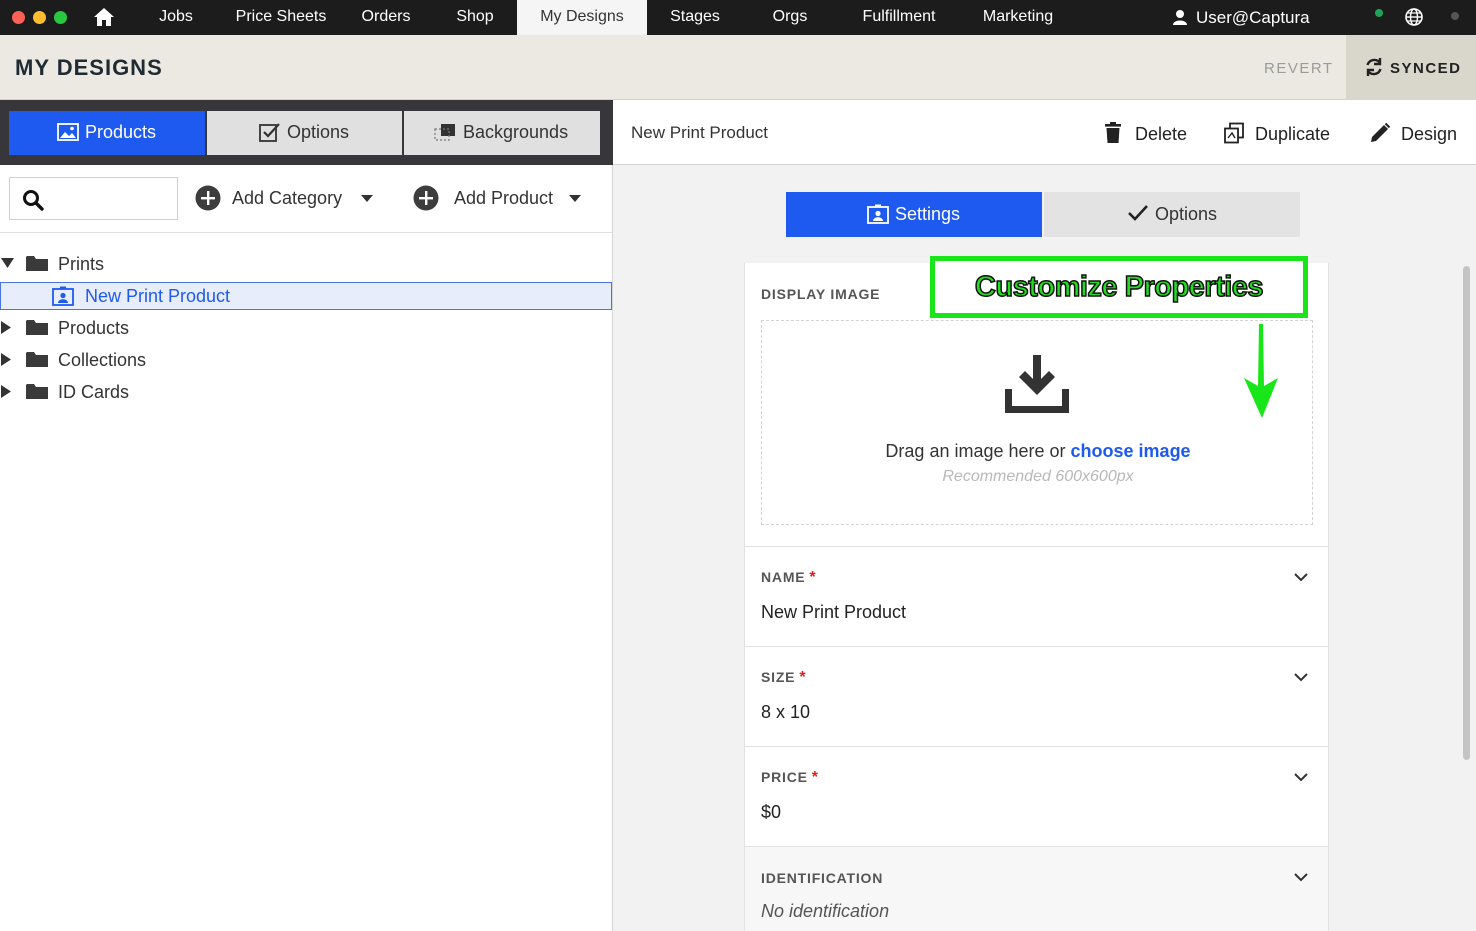 Image resolution: width=1476 pixels, height=931 pixels. What do you see at coordinates (39, 17) in the screenshot?
I see `window-minimize-button` at bounding box center [39, 17].